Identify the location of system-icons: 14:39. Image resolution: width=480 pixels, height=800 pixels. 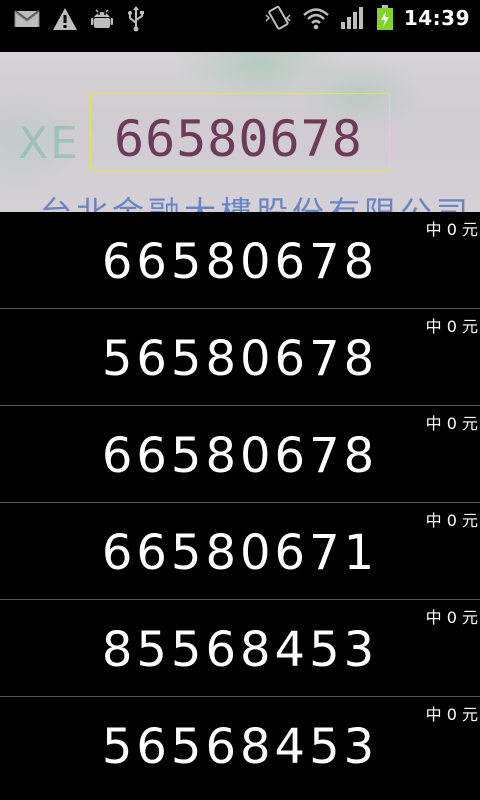
(367, 18).